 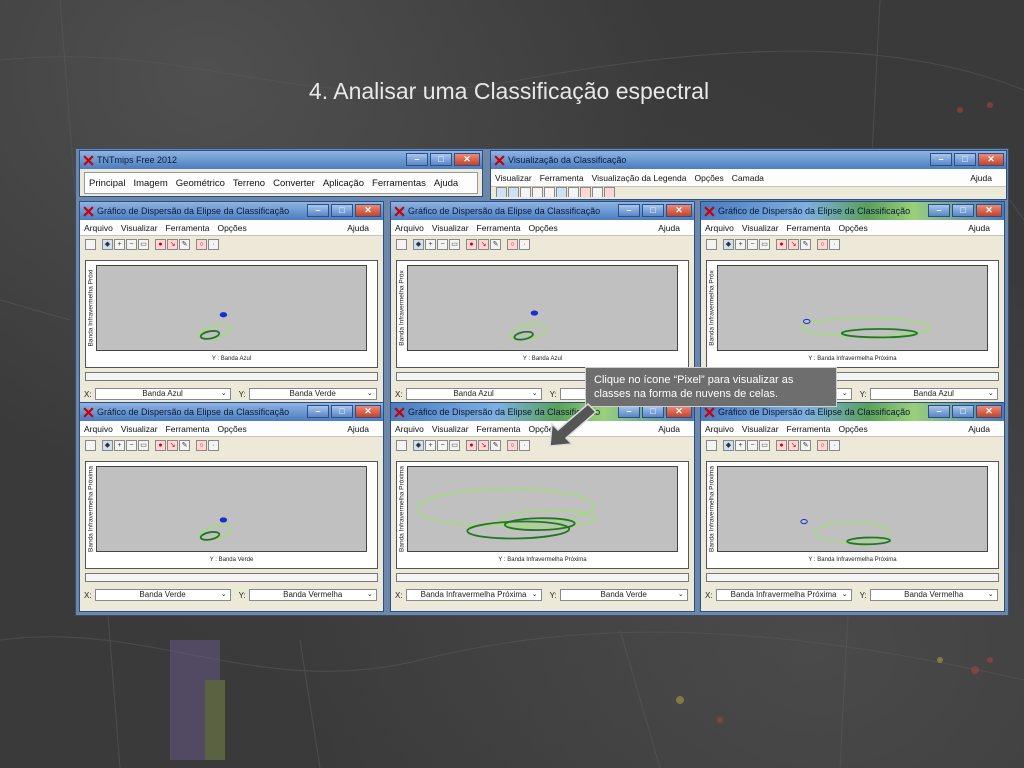 I want to click on view-menu-ferramenta: Ferramenta, so click(x=562, y=178).